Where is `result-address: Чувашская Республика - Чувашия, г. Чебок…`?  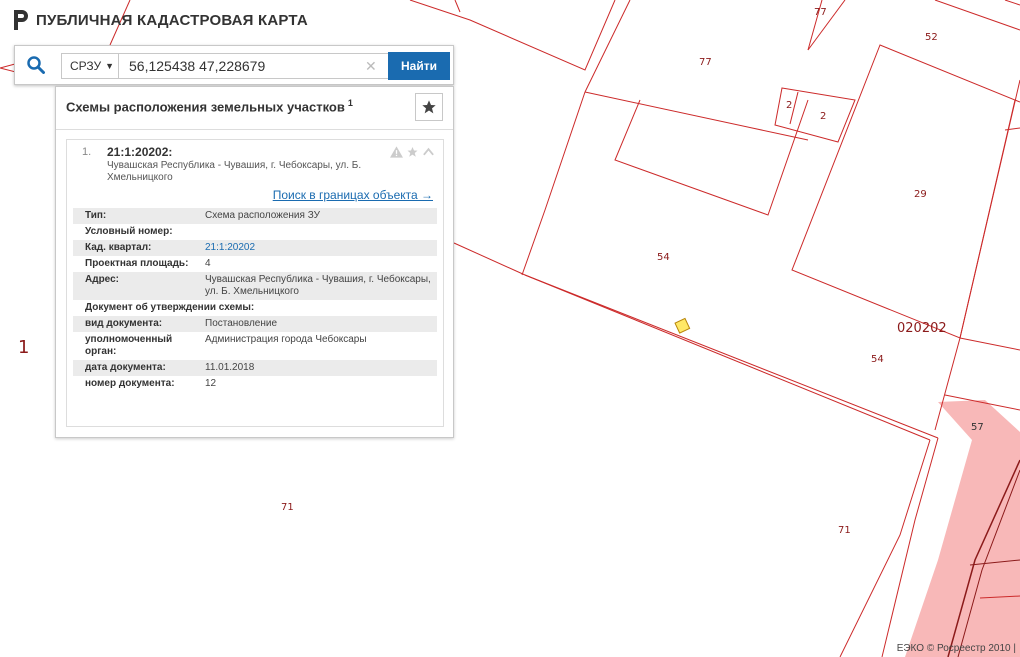 result-address: Чувашская Республика - Чувашия, г. Чебок… is located at coordinates (234, 171).